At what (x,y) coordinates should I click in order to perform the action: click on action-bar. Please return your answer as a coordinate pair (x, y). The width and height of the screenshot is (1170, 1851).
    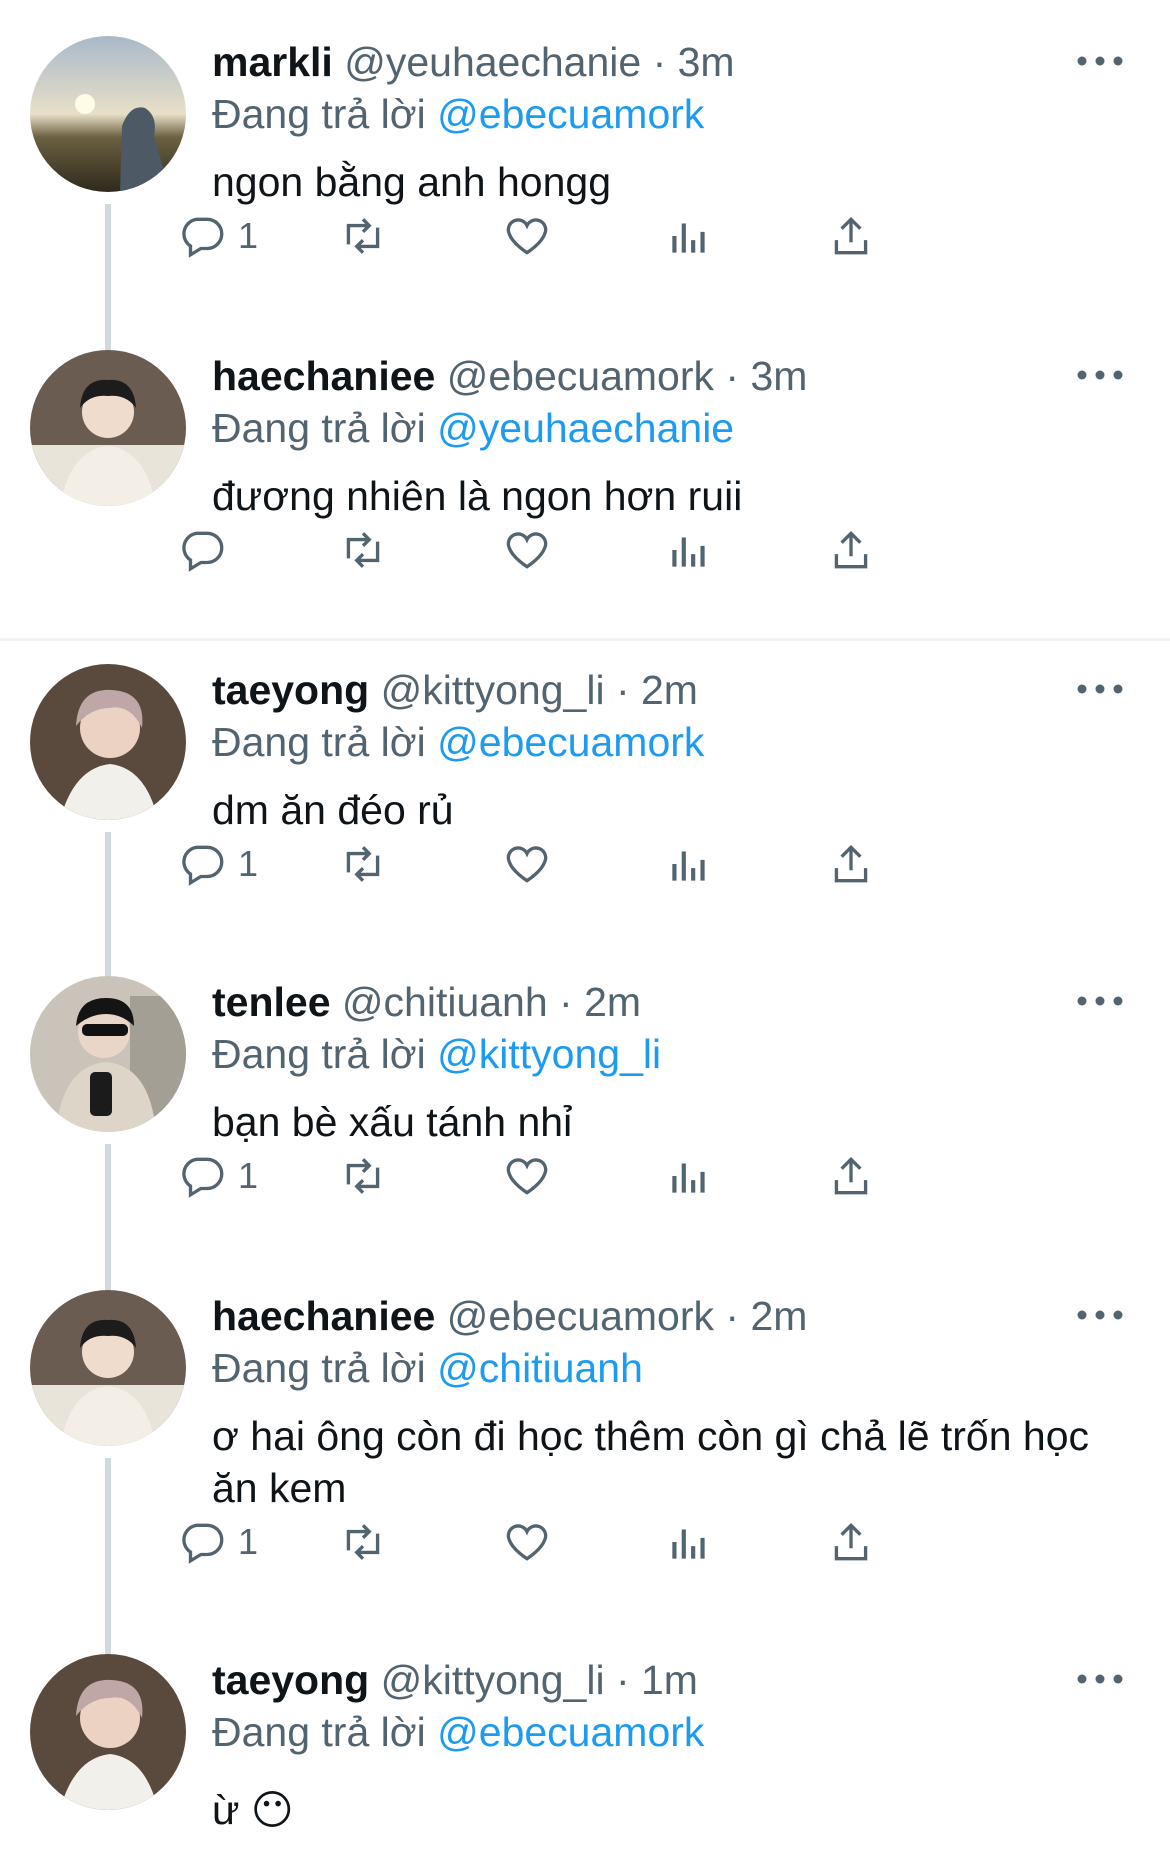
    Looking at the image, I should click on (657, 550).